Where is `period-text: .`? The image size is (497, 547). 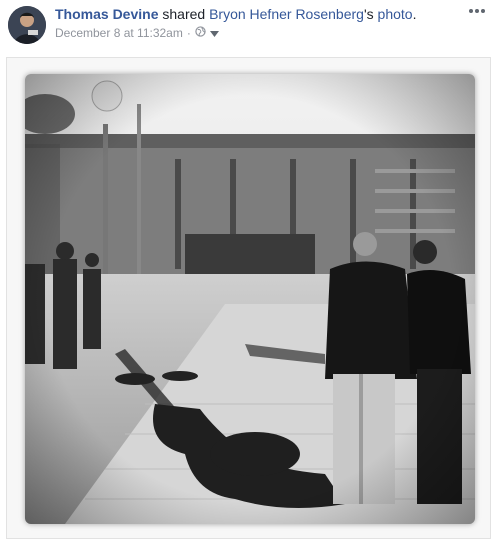 period-text: . is located at coordinates (414, 14).